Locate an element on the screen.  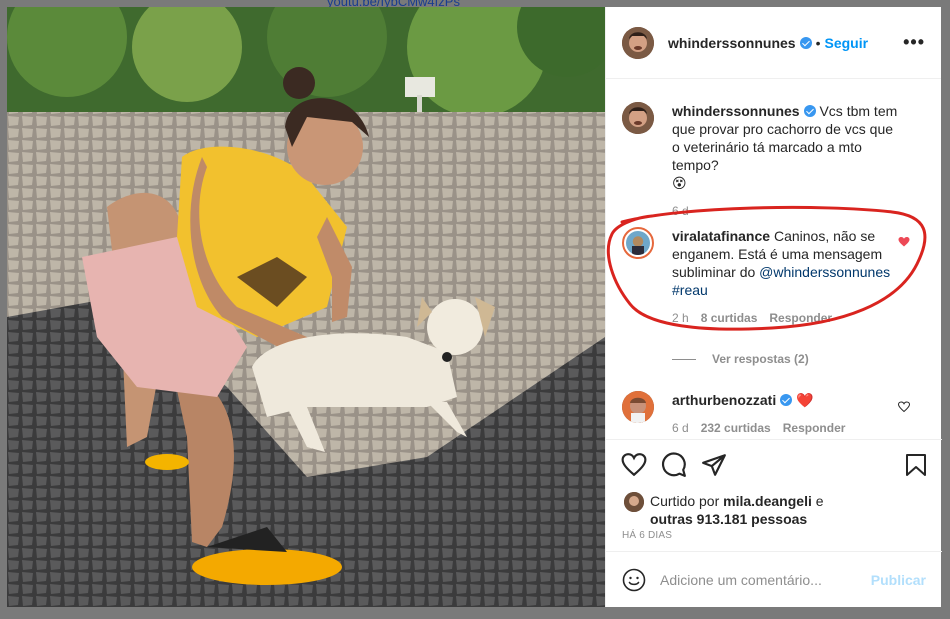
liker-avatar is located at coordinates (634, 502).